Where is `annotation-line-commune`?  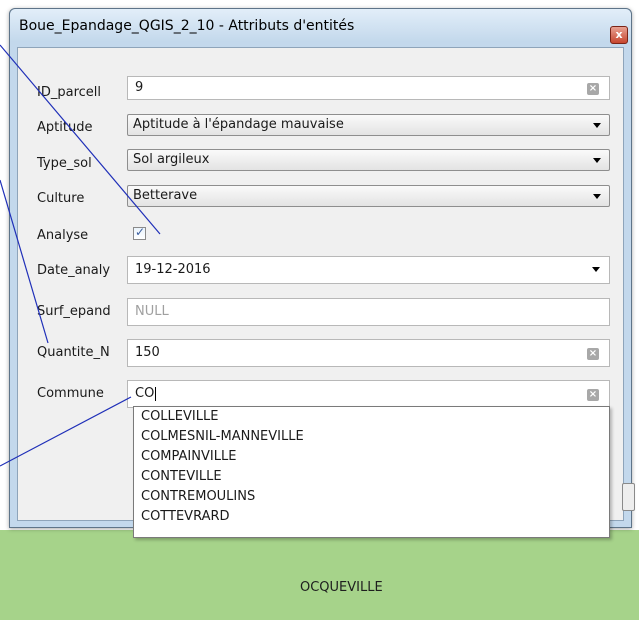
annotation-line-commune is located at coordinates (66, 431).